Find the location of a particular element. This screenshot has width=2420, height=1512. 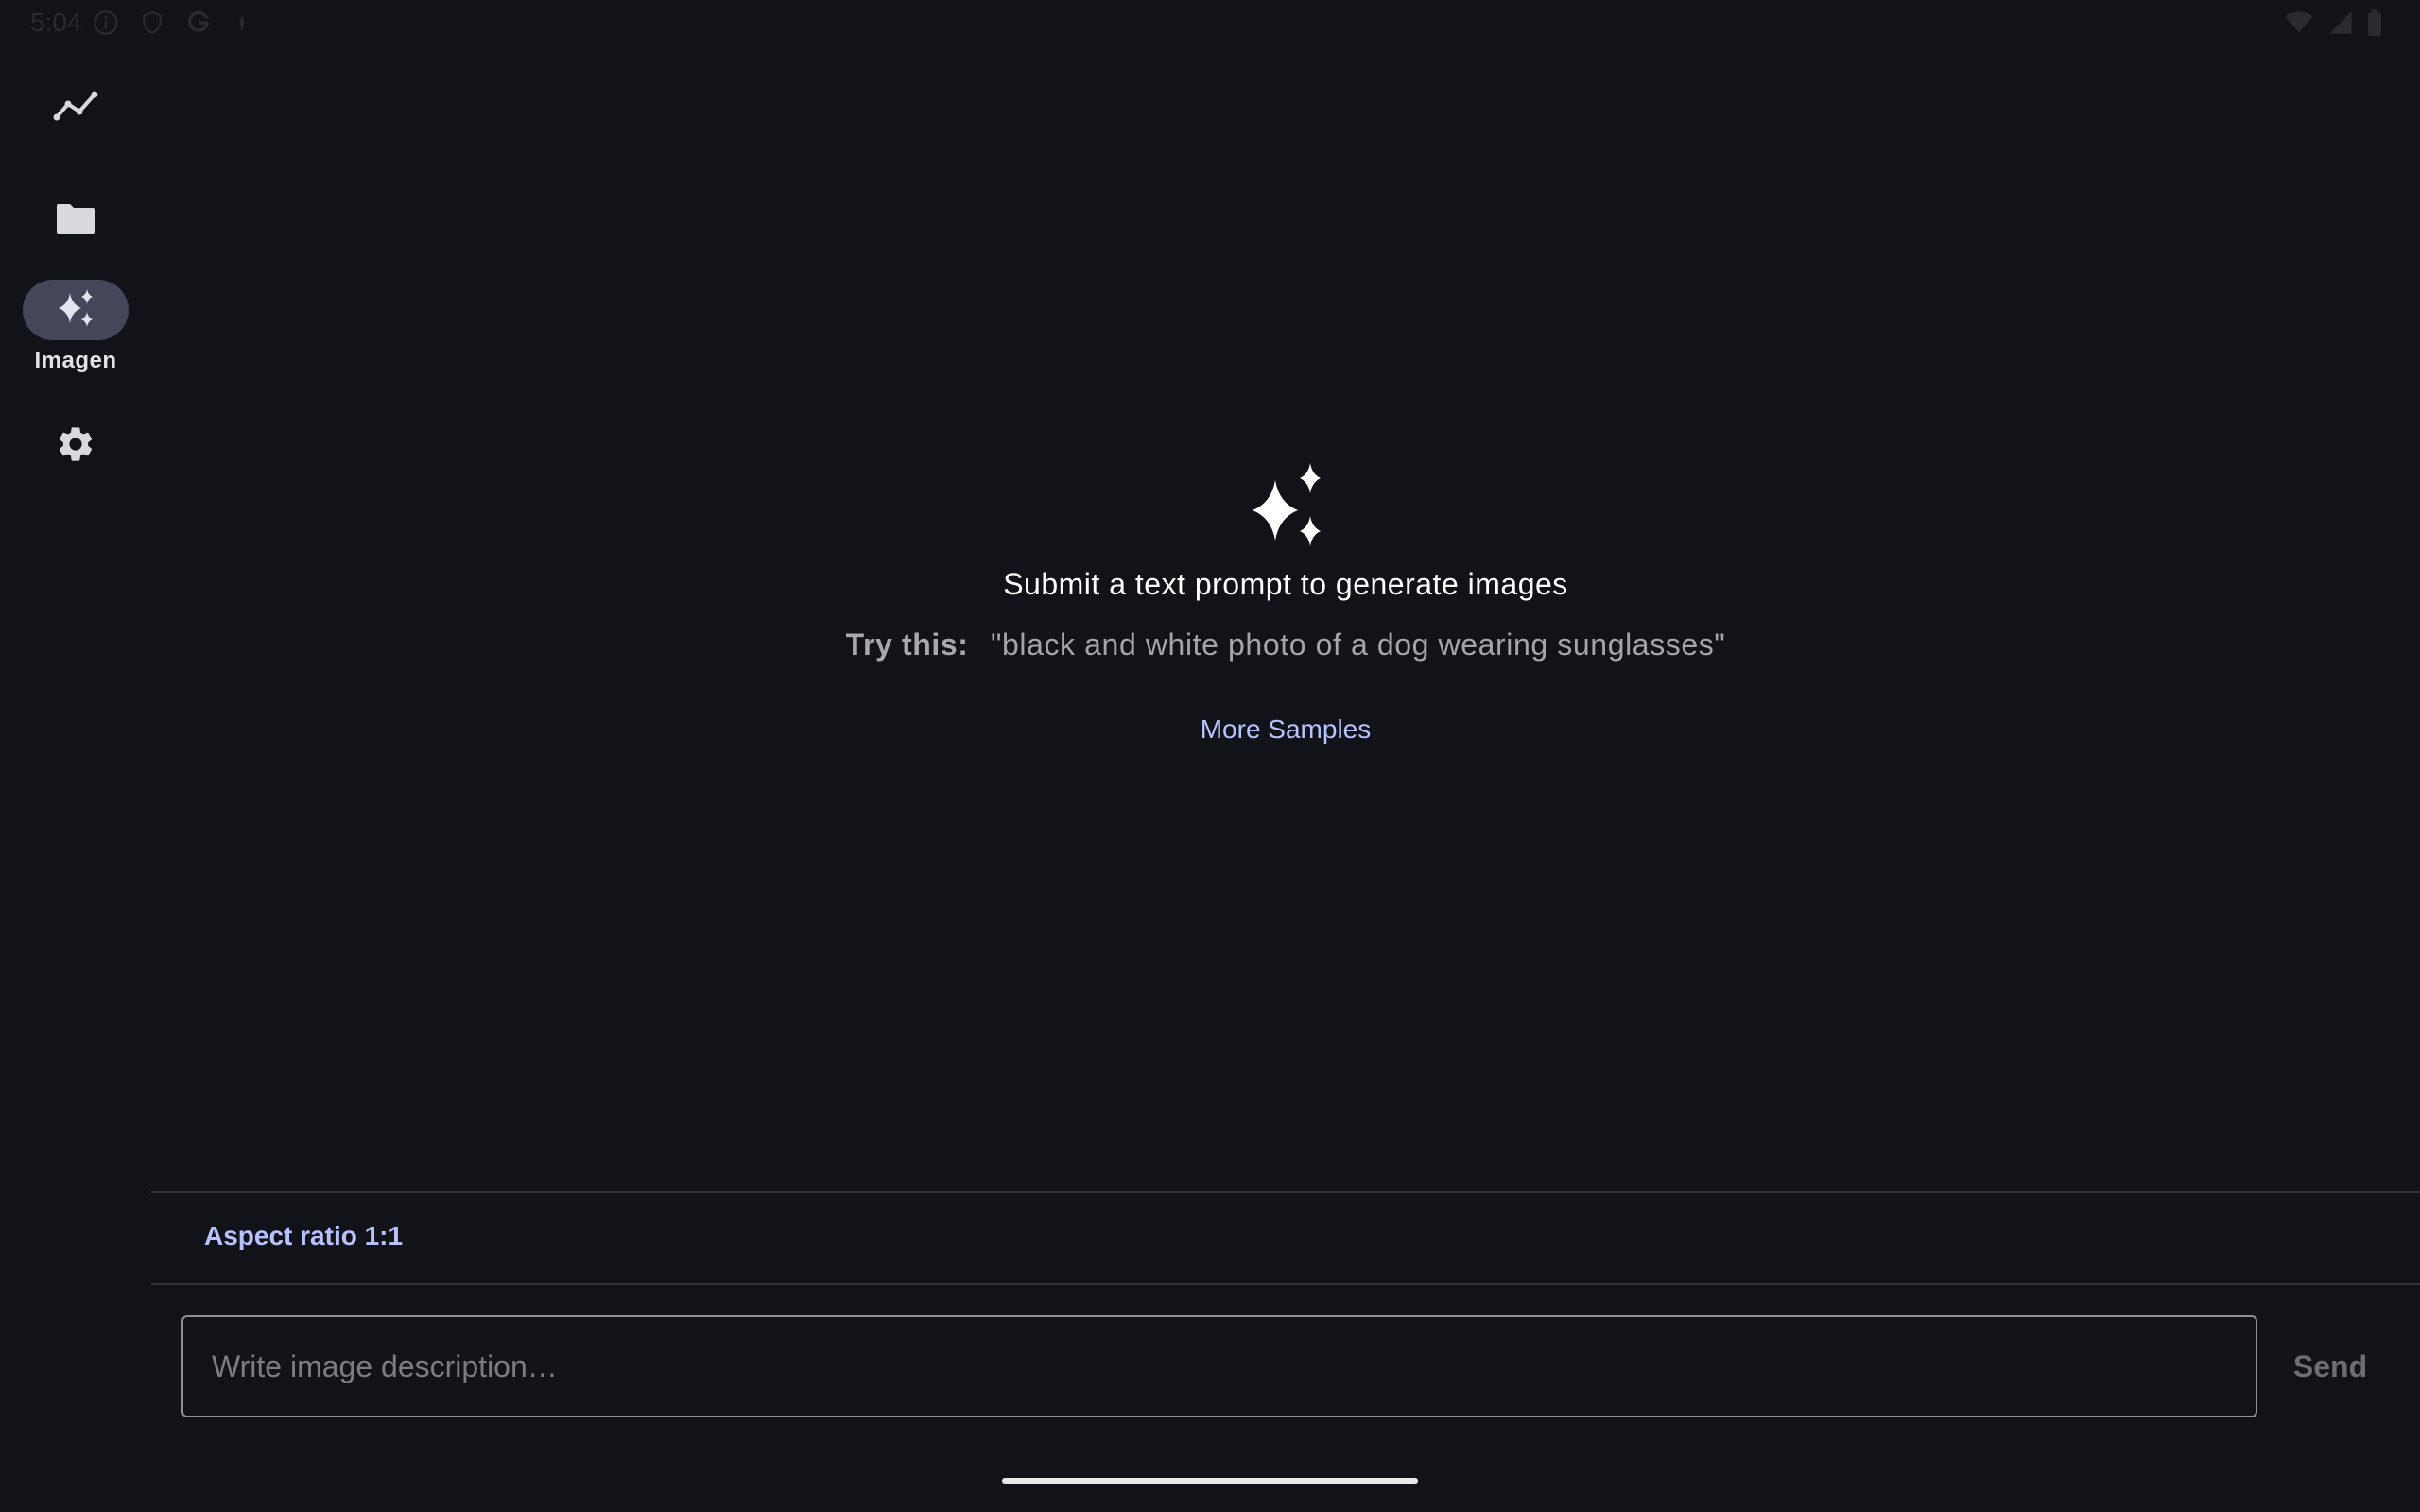

gear-icon is located at coordinates (75, 444).